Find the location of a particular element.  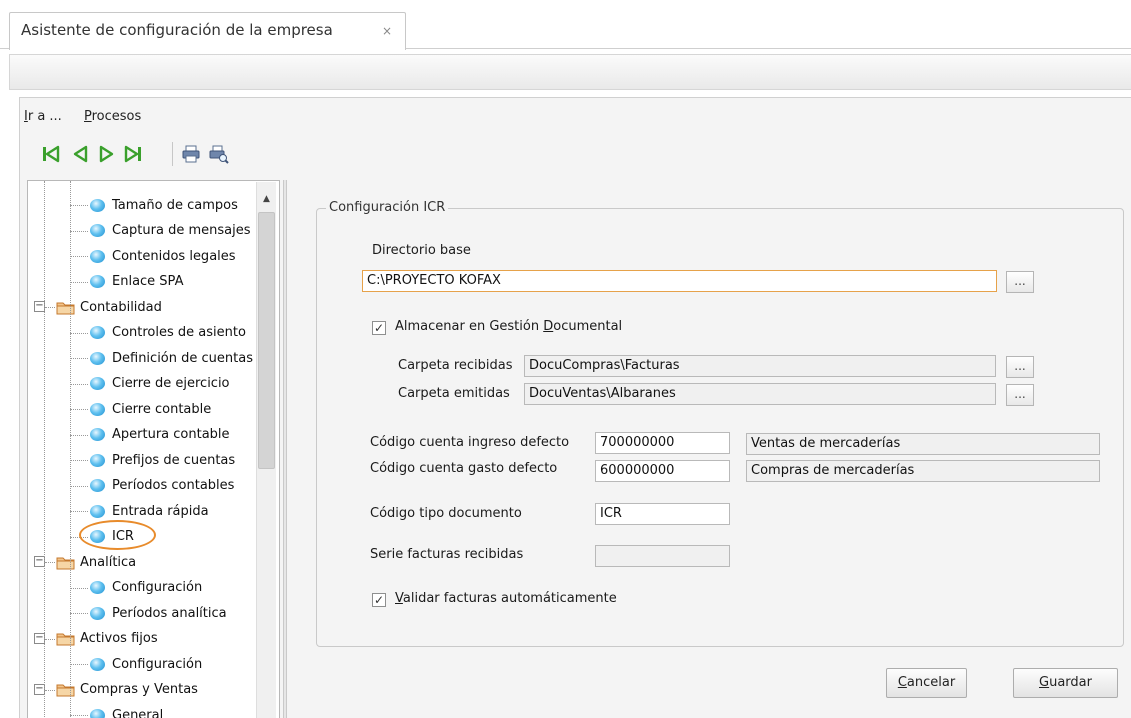

tree-folder-item: Activos fijos is located at coordinates (107, 639).